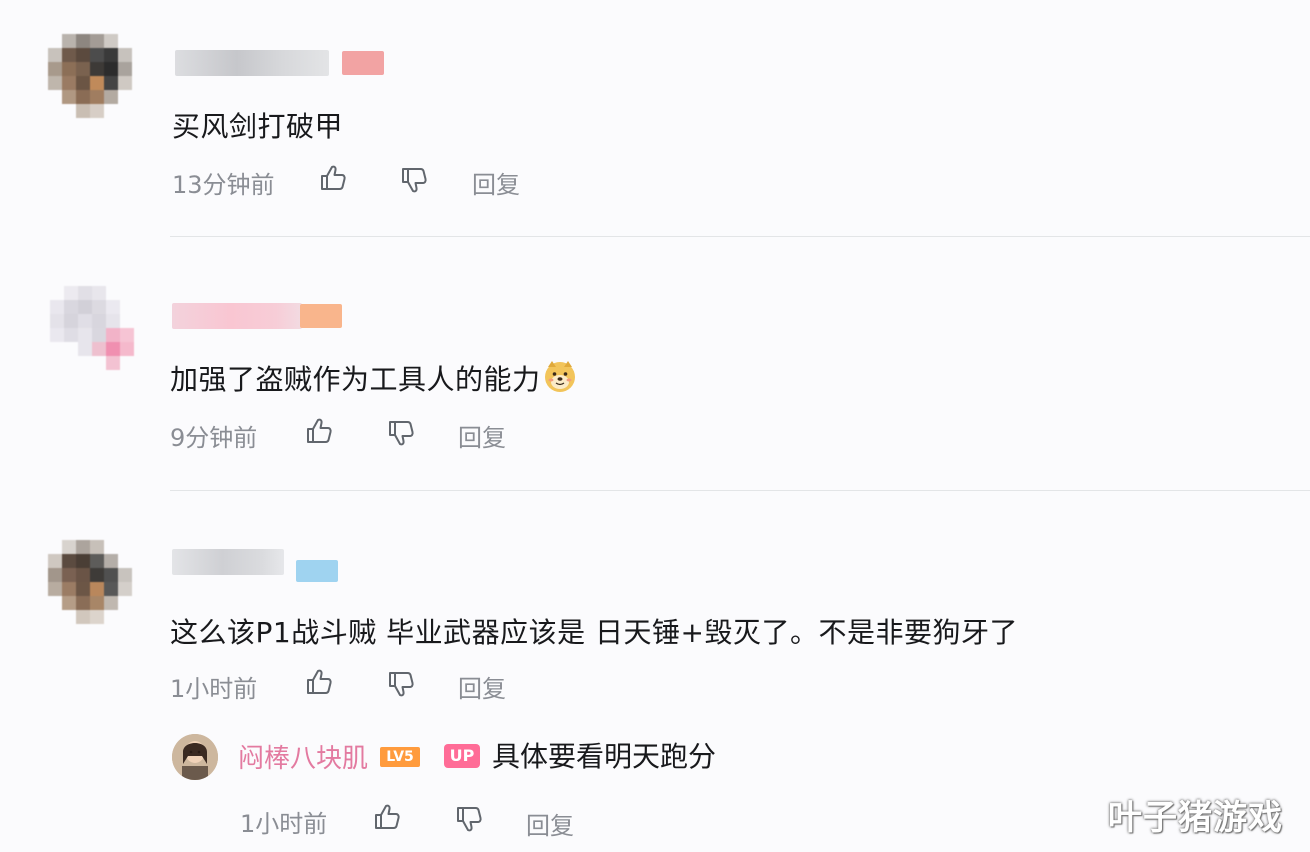 This screenshot has height=852, width=1310. What do you see at coordinates (462, 756) in the screenshot?
I see `up-badge: UP` at bounding box center [462, 756].